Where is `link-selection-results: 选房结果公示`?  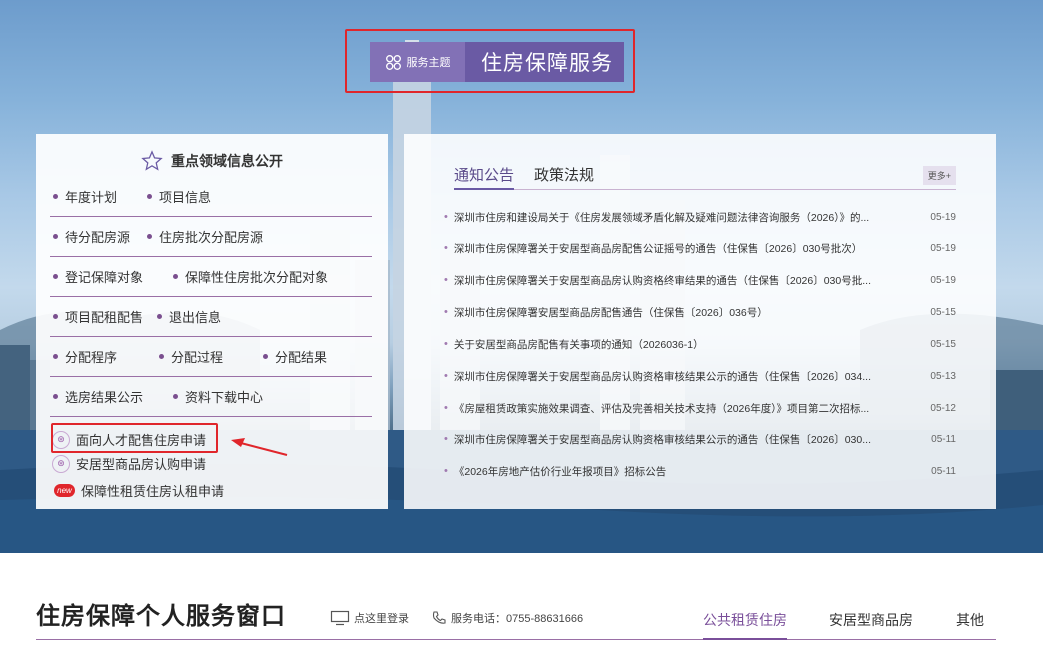 link-selection-results: 选房结果公示 is located at coordinates (98, 396).